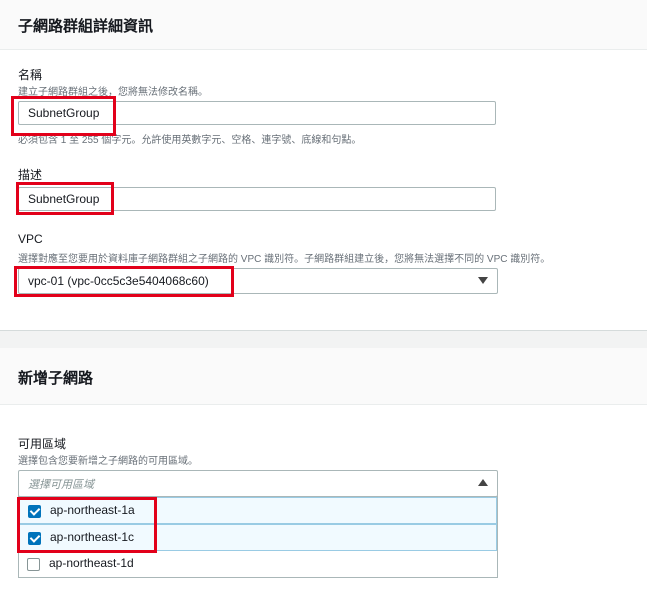 The width and height of the screenshot is (647, 589). Describe the element at coordinates (124, 281) in the screenshot. I see `vpc-highlight` at that location.